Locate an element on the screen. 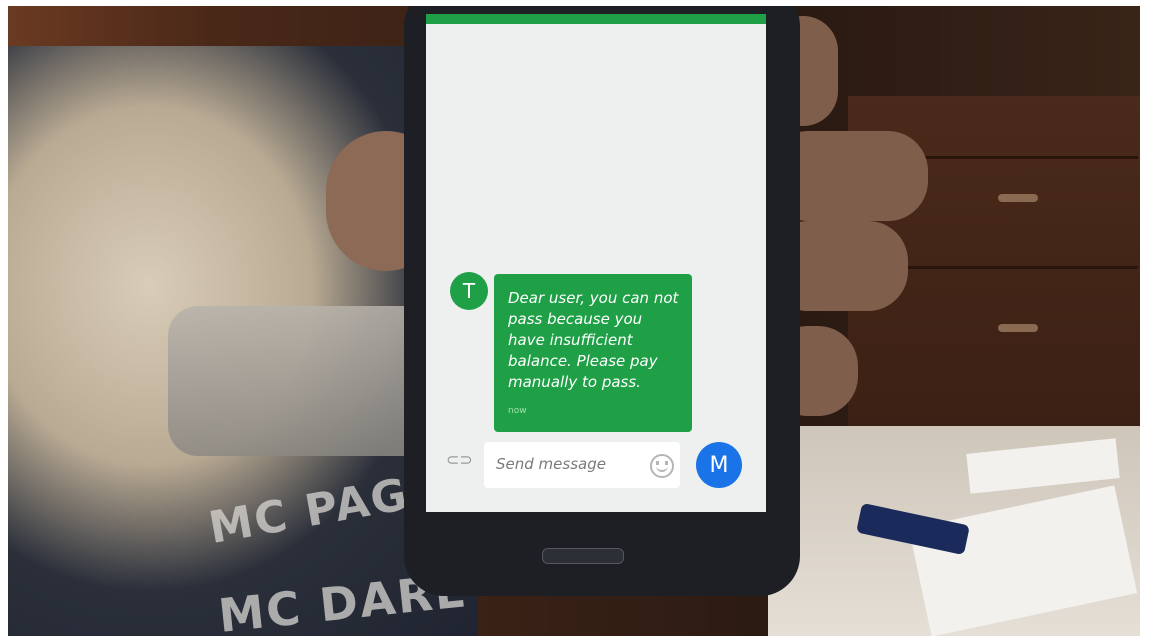 The width and height of the screenshot is (1149, 641). attach-icon: ⊂⊃ is located at coordinates (459, 461).